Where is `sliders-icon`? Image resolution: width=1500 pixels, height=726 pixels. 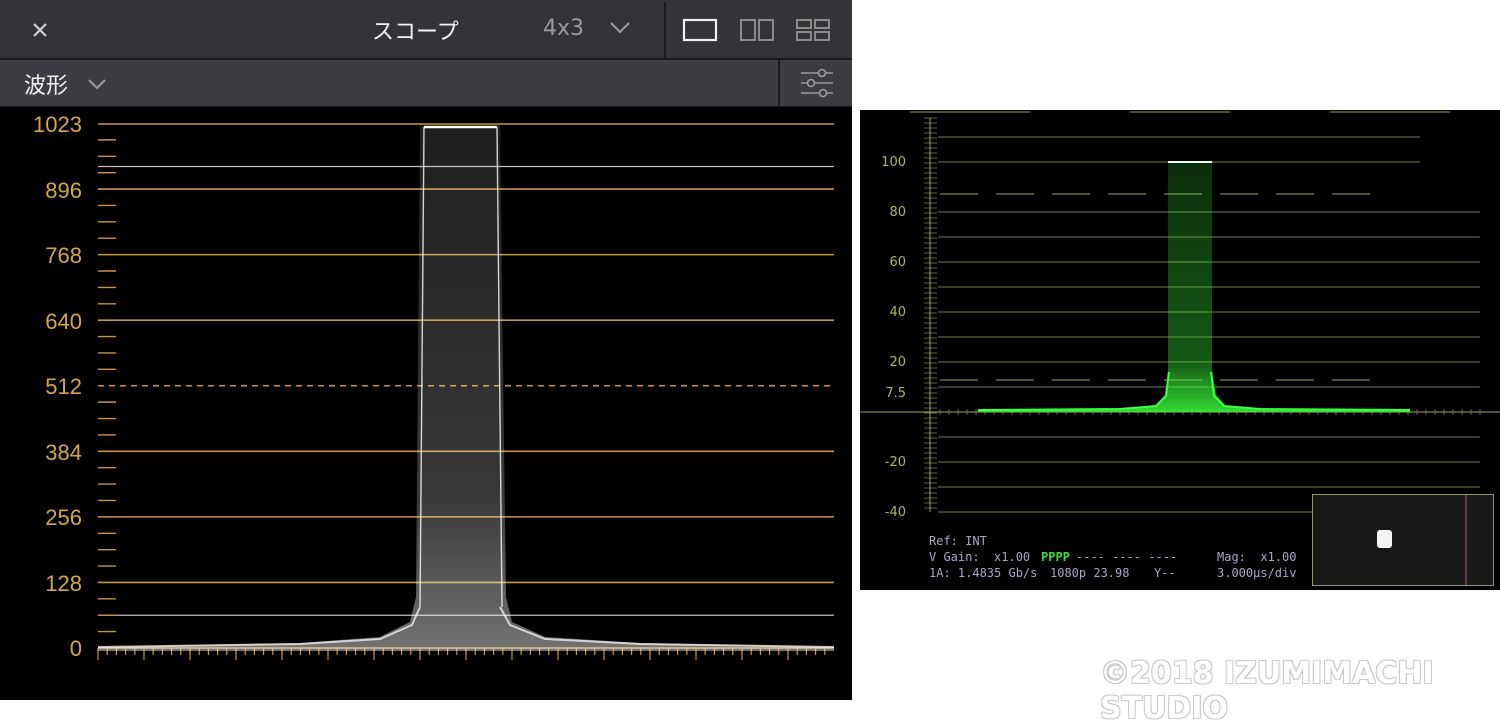
sliders-icon is located at coordinates (817, 83).